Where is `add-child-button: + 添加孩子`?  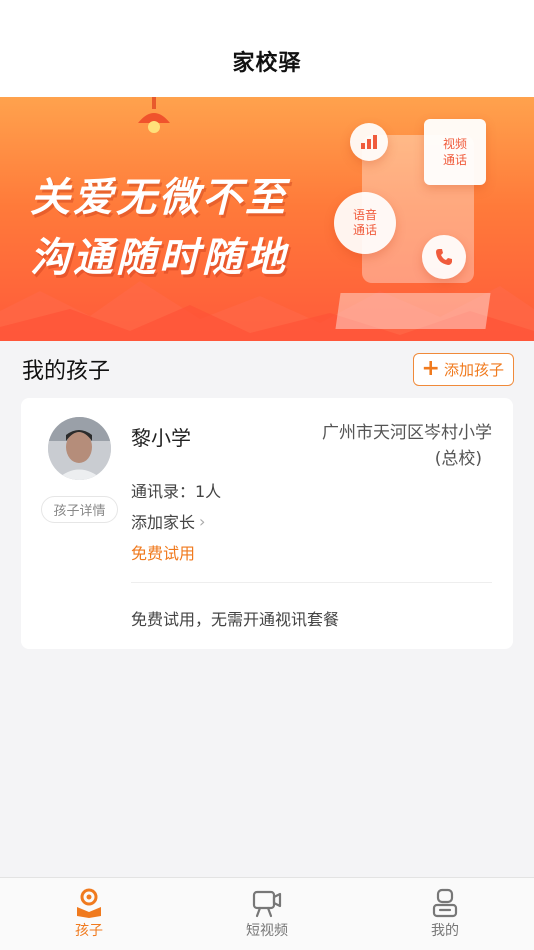 add-child-button: + 添加孩子 is located at coordinates (463, 369).